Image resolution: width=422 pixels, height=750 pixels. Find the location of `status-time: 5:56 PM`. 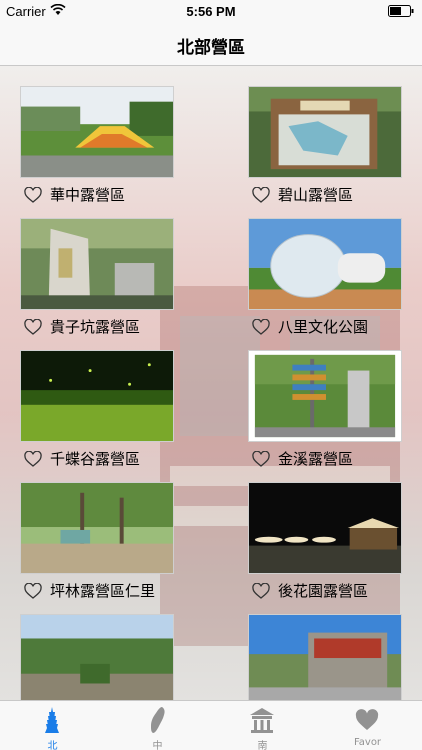

status-time: 5:56 PM is located at coordinates (211, 11).